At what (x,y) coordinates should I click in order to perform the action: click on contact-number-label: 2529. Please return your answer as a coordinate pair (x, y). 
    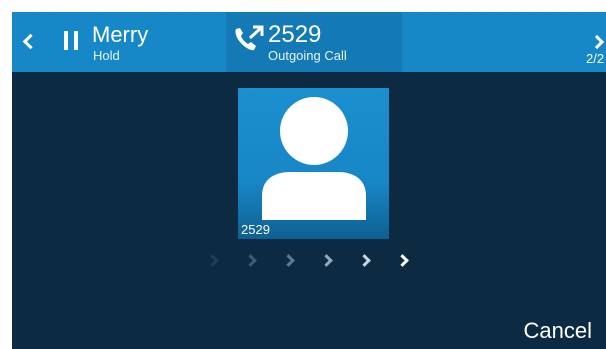
    Looking at the image, I should click on (255, 229).